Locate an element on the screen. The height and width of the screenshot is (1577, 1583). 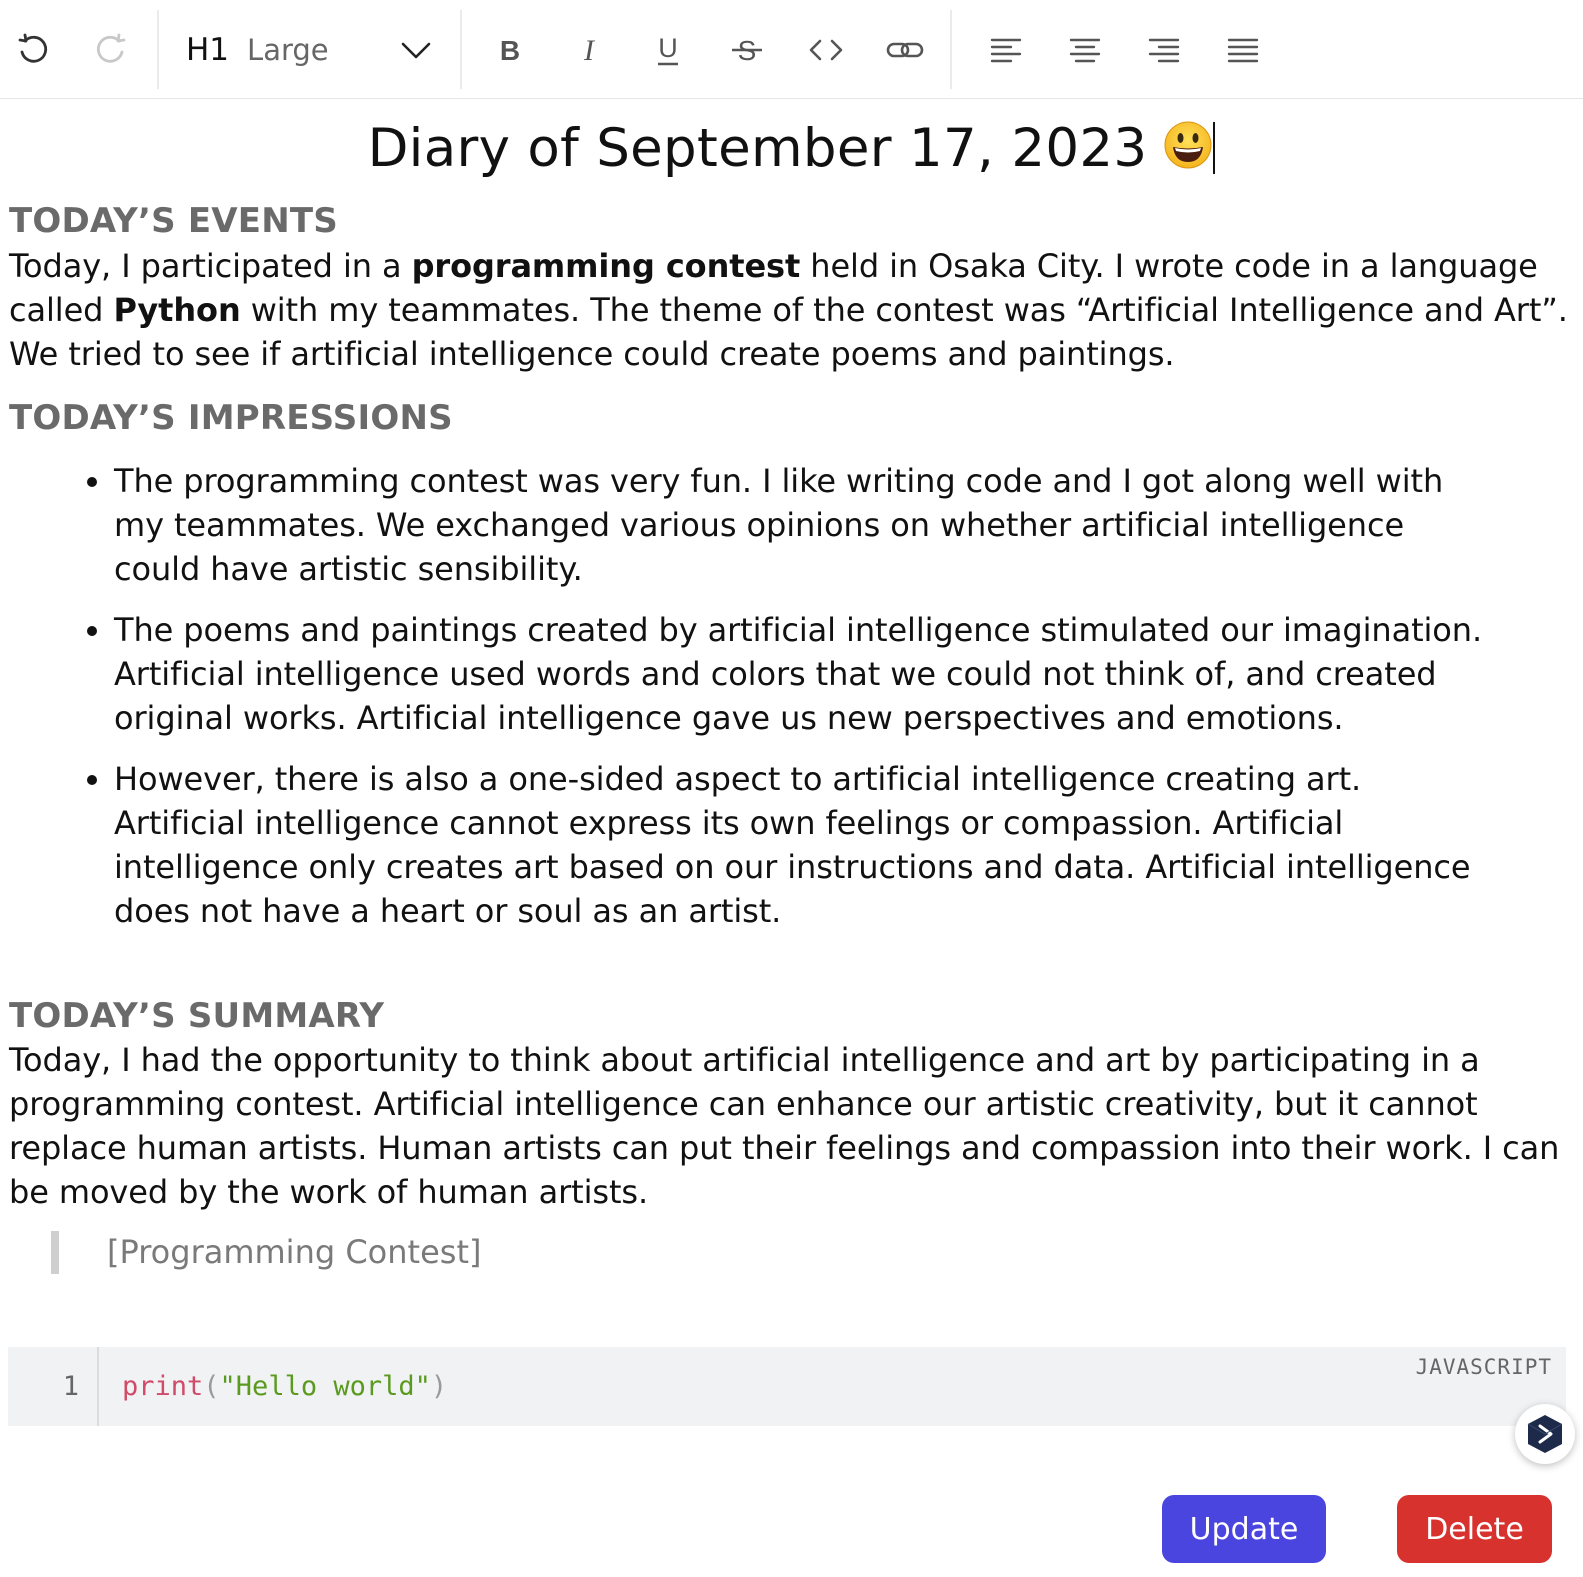
redo-icon is located at coordinates (111, 48).